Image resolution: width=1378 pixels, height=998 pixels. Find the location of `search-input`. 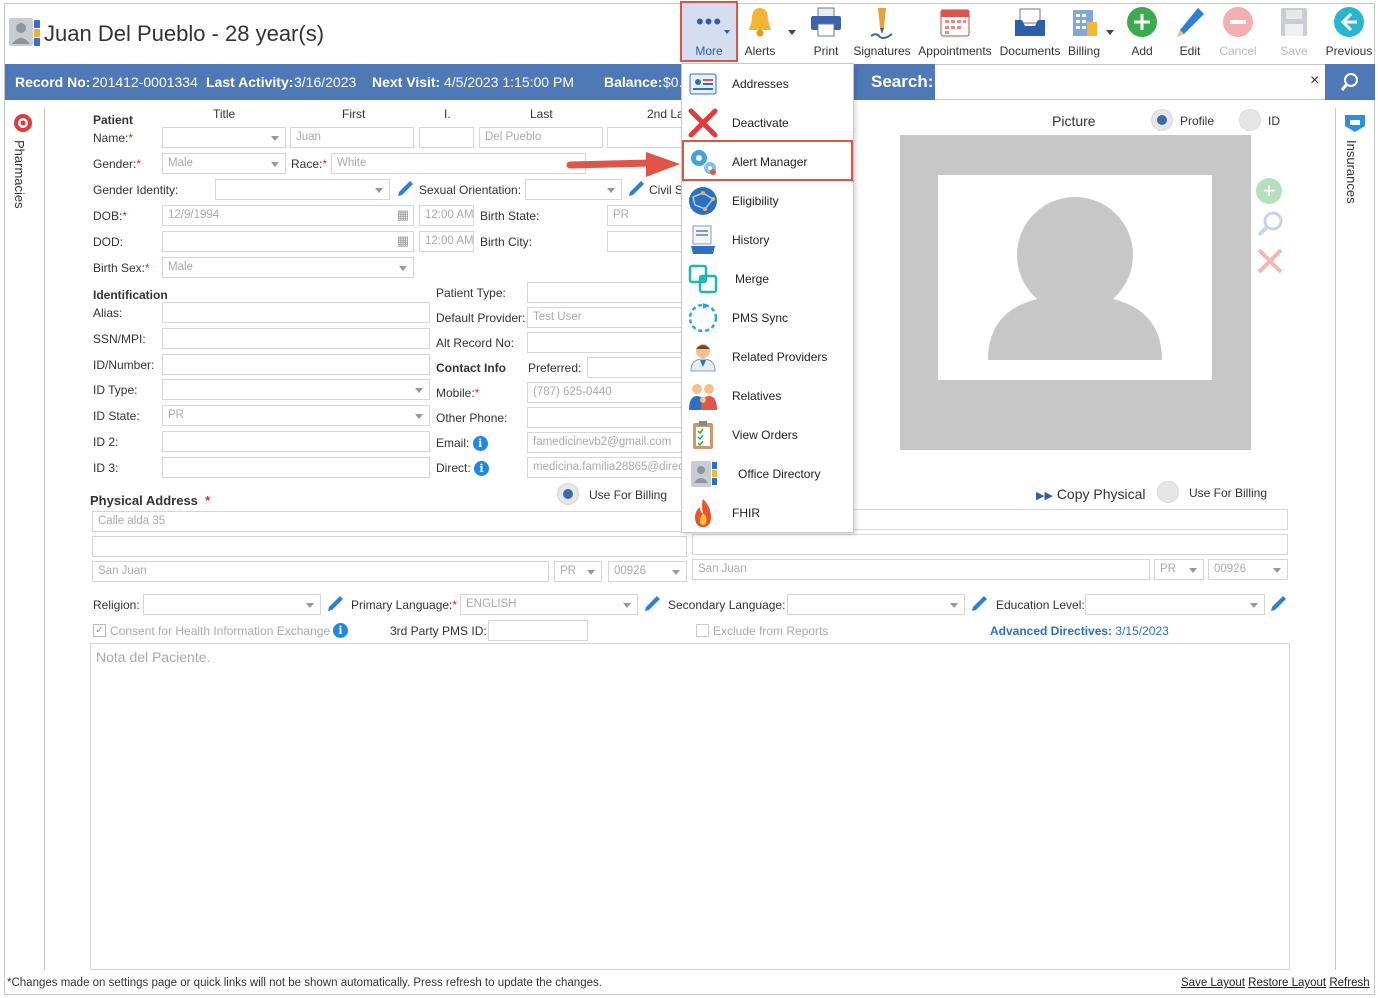

search-input is located at coordinates (1130, 82).